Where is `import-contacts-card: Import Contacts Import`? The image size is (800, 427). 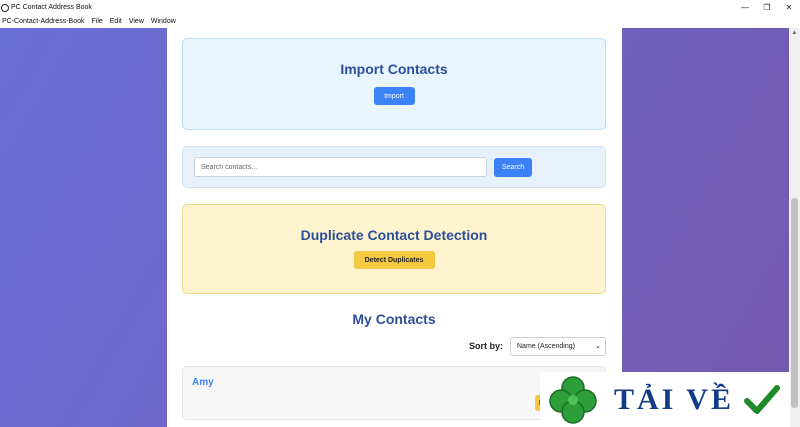 import-contacts-card: Import Contacts Import is located at coordinates (394, 84).